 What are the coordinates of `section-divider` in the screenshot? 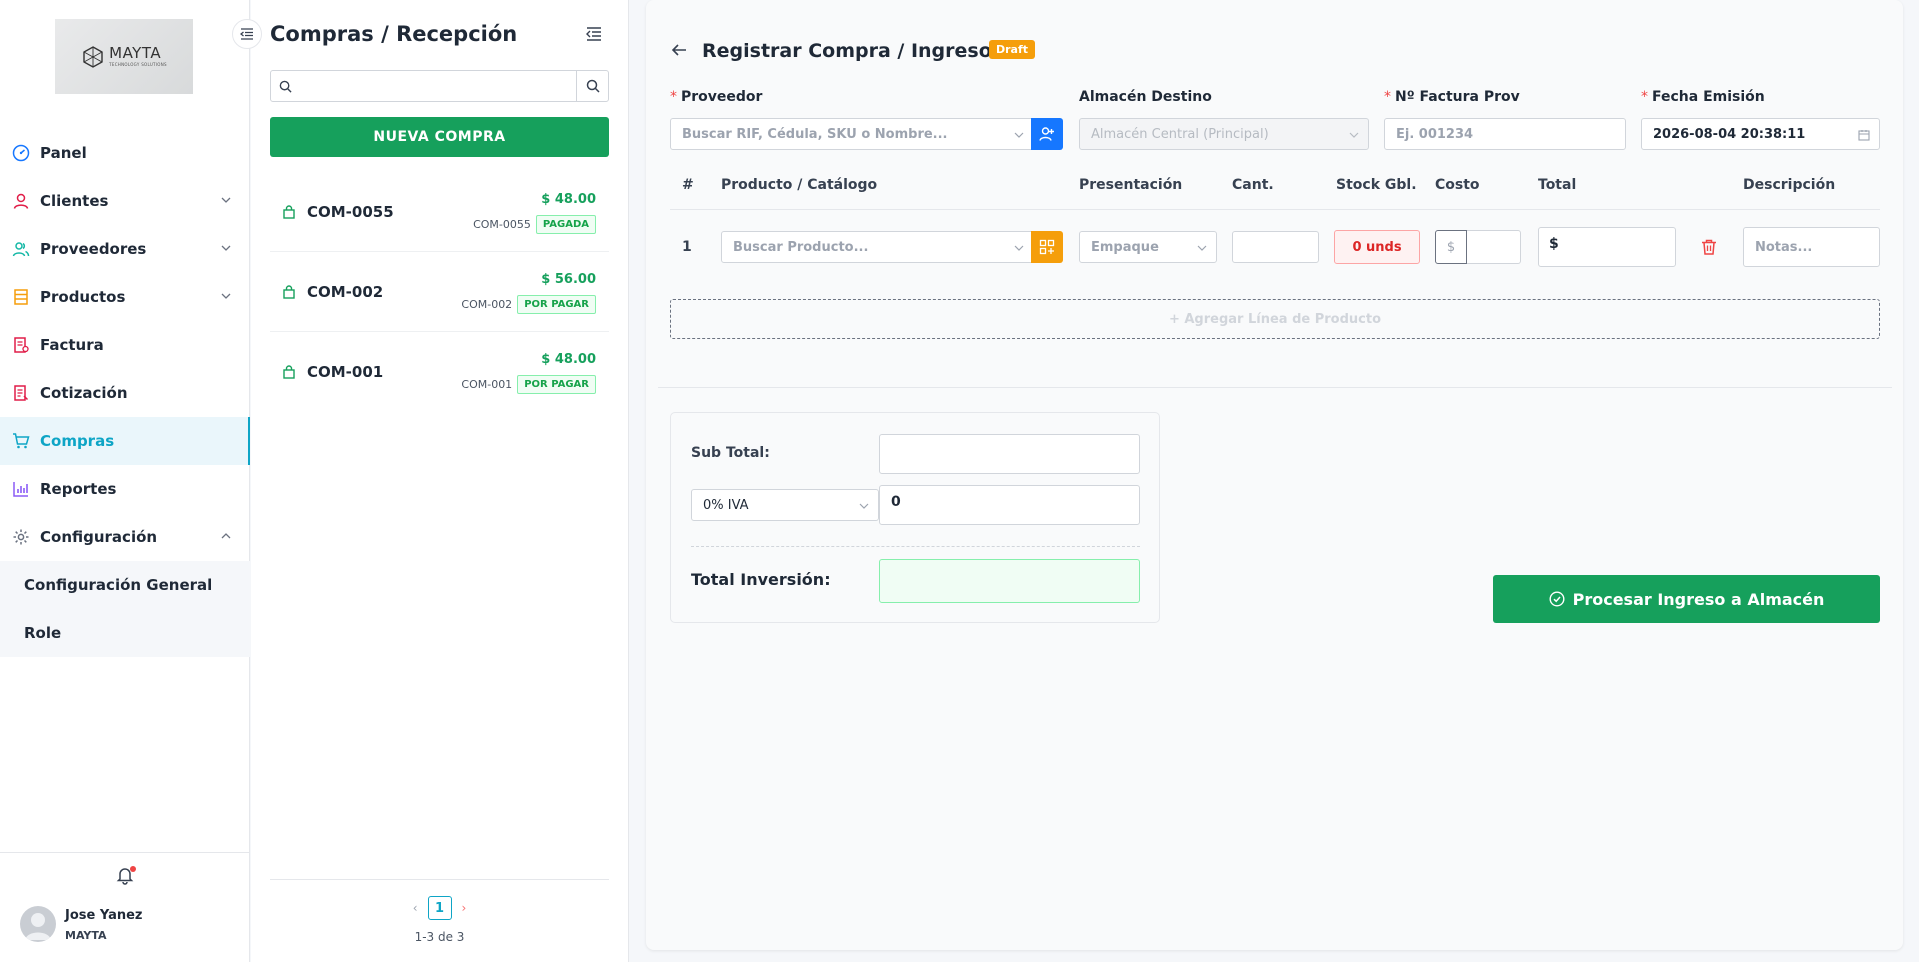 It's located at (1275, 387).